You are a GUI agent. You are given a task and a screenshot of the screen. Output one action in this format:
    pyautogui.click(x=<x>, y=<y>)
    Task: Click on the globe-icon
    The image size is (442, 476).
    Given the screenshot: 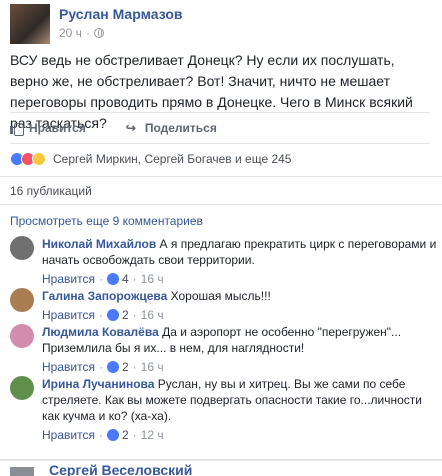 What is the action you would take?
    pyautogui.click(x=98, y=33)
    